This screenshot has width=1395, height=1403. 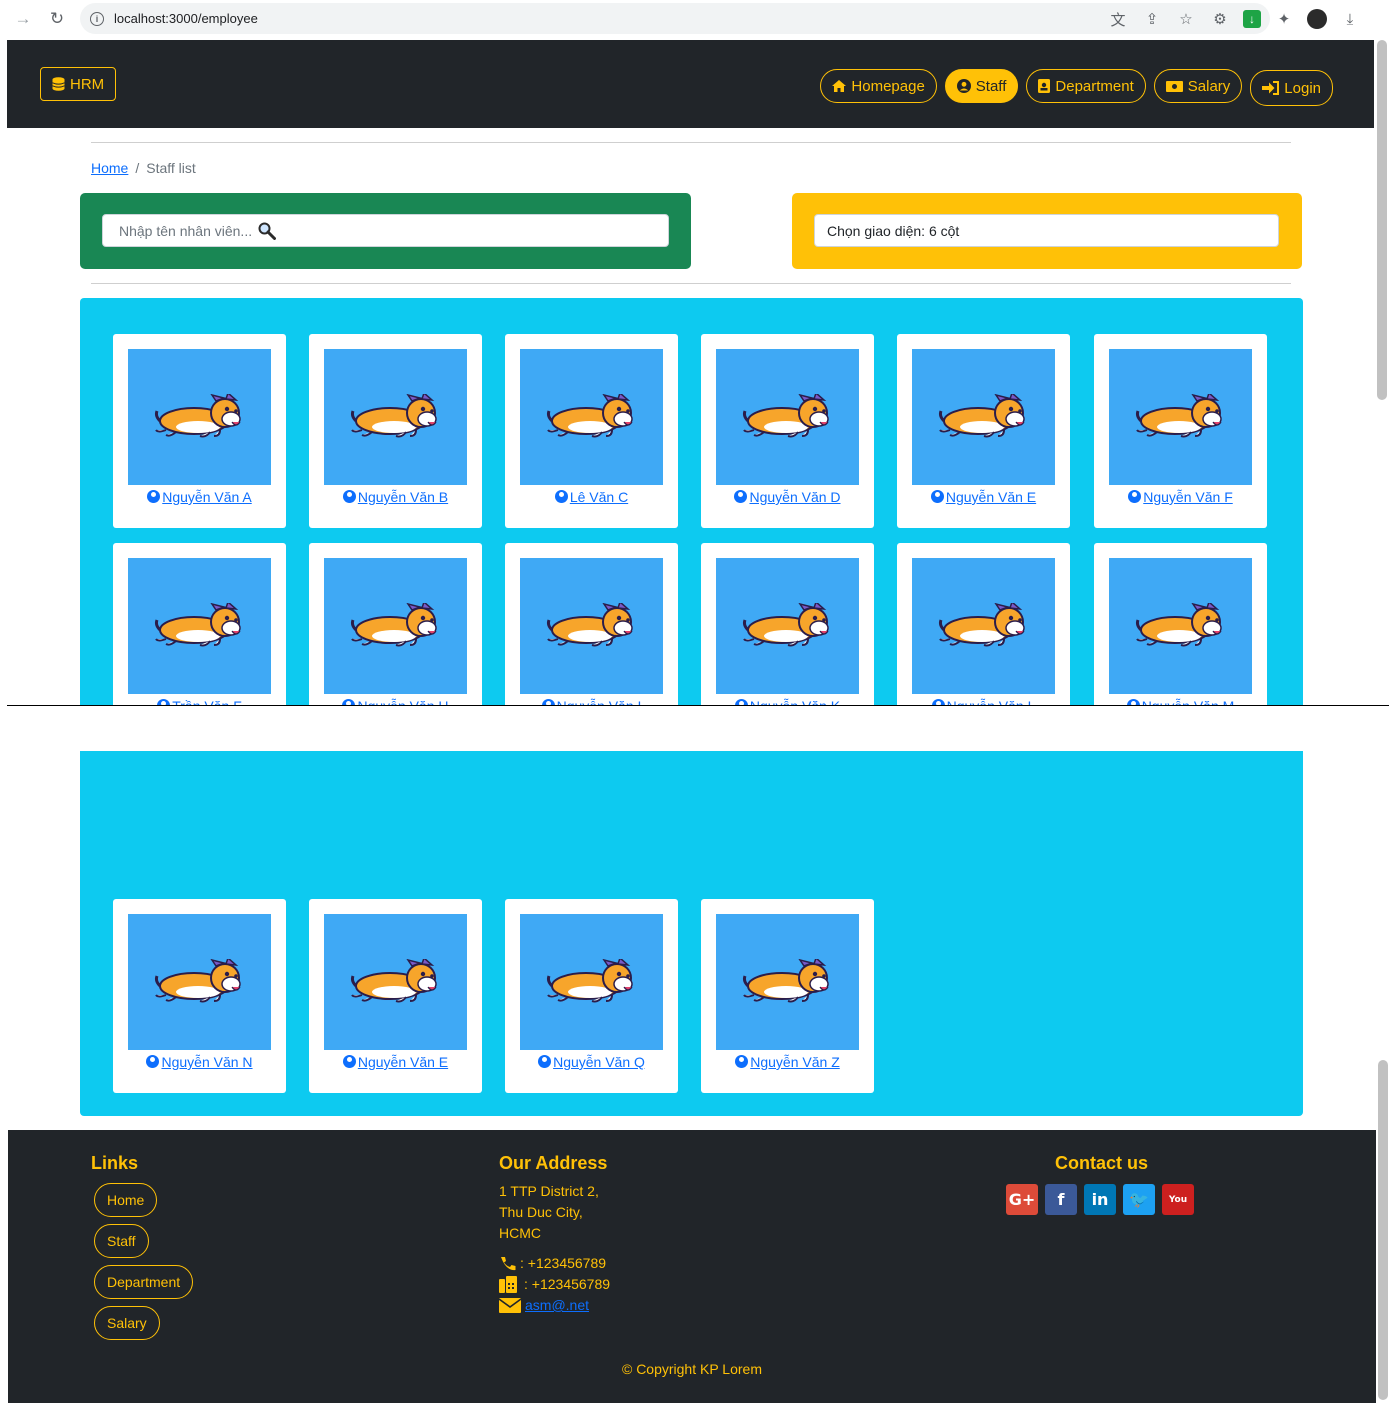 I want to click on nav-links: Homepage Staff Department Salary Login, so click(x=1076, y=87).